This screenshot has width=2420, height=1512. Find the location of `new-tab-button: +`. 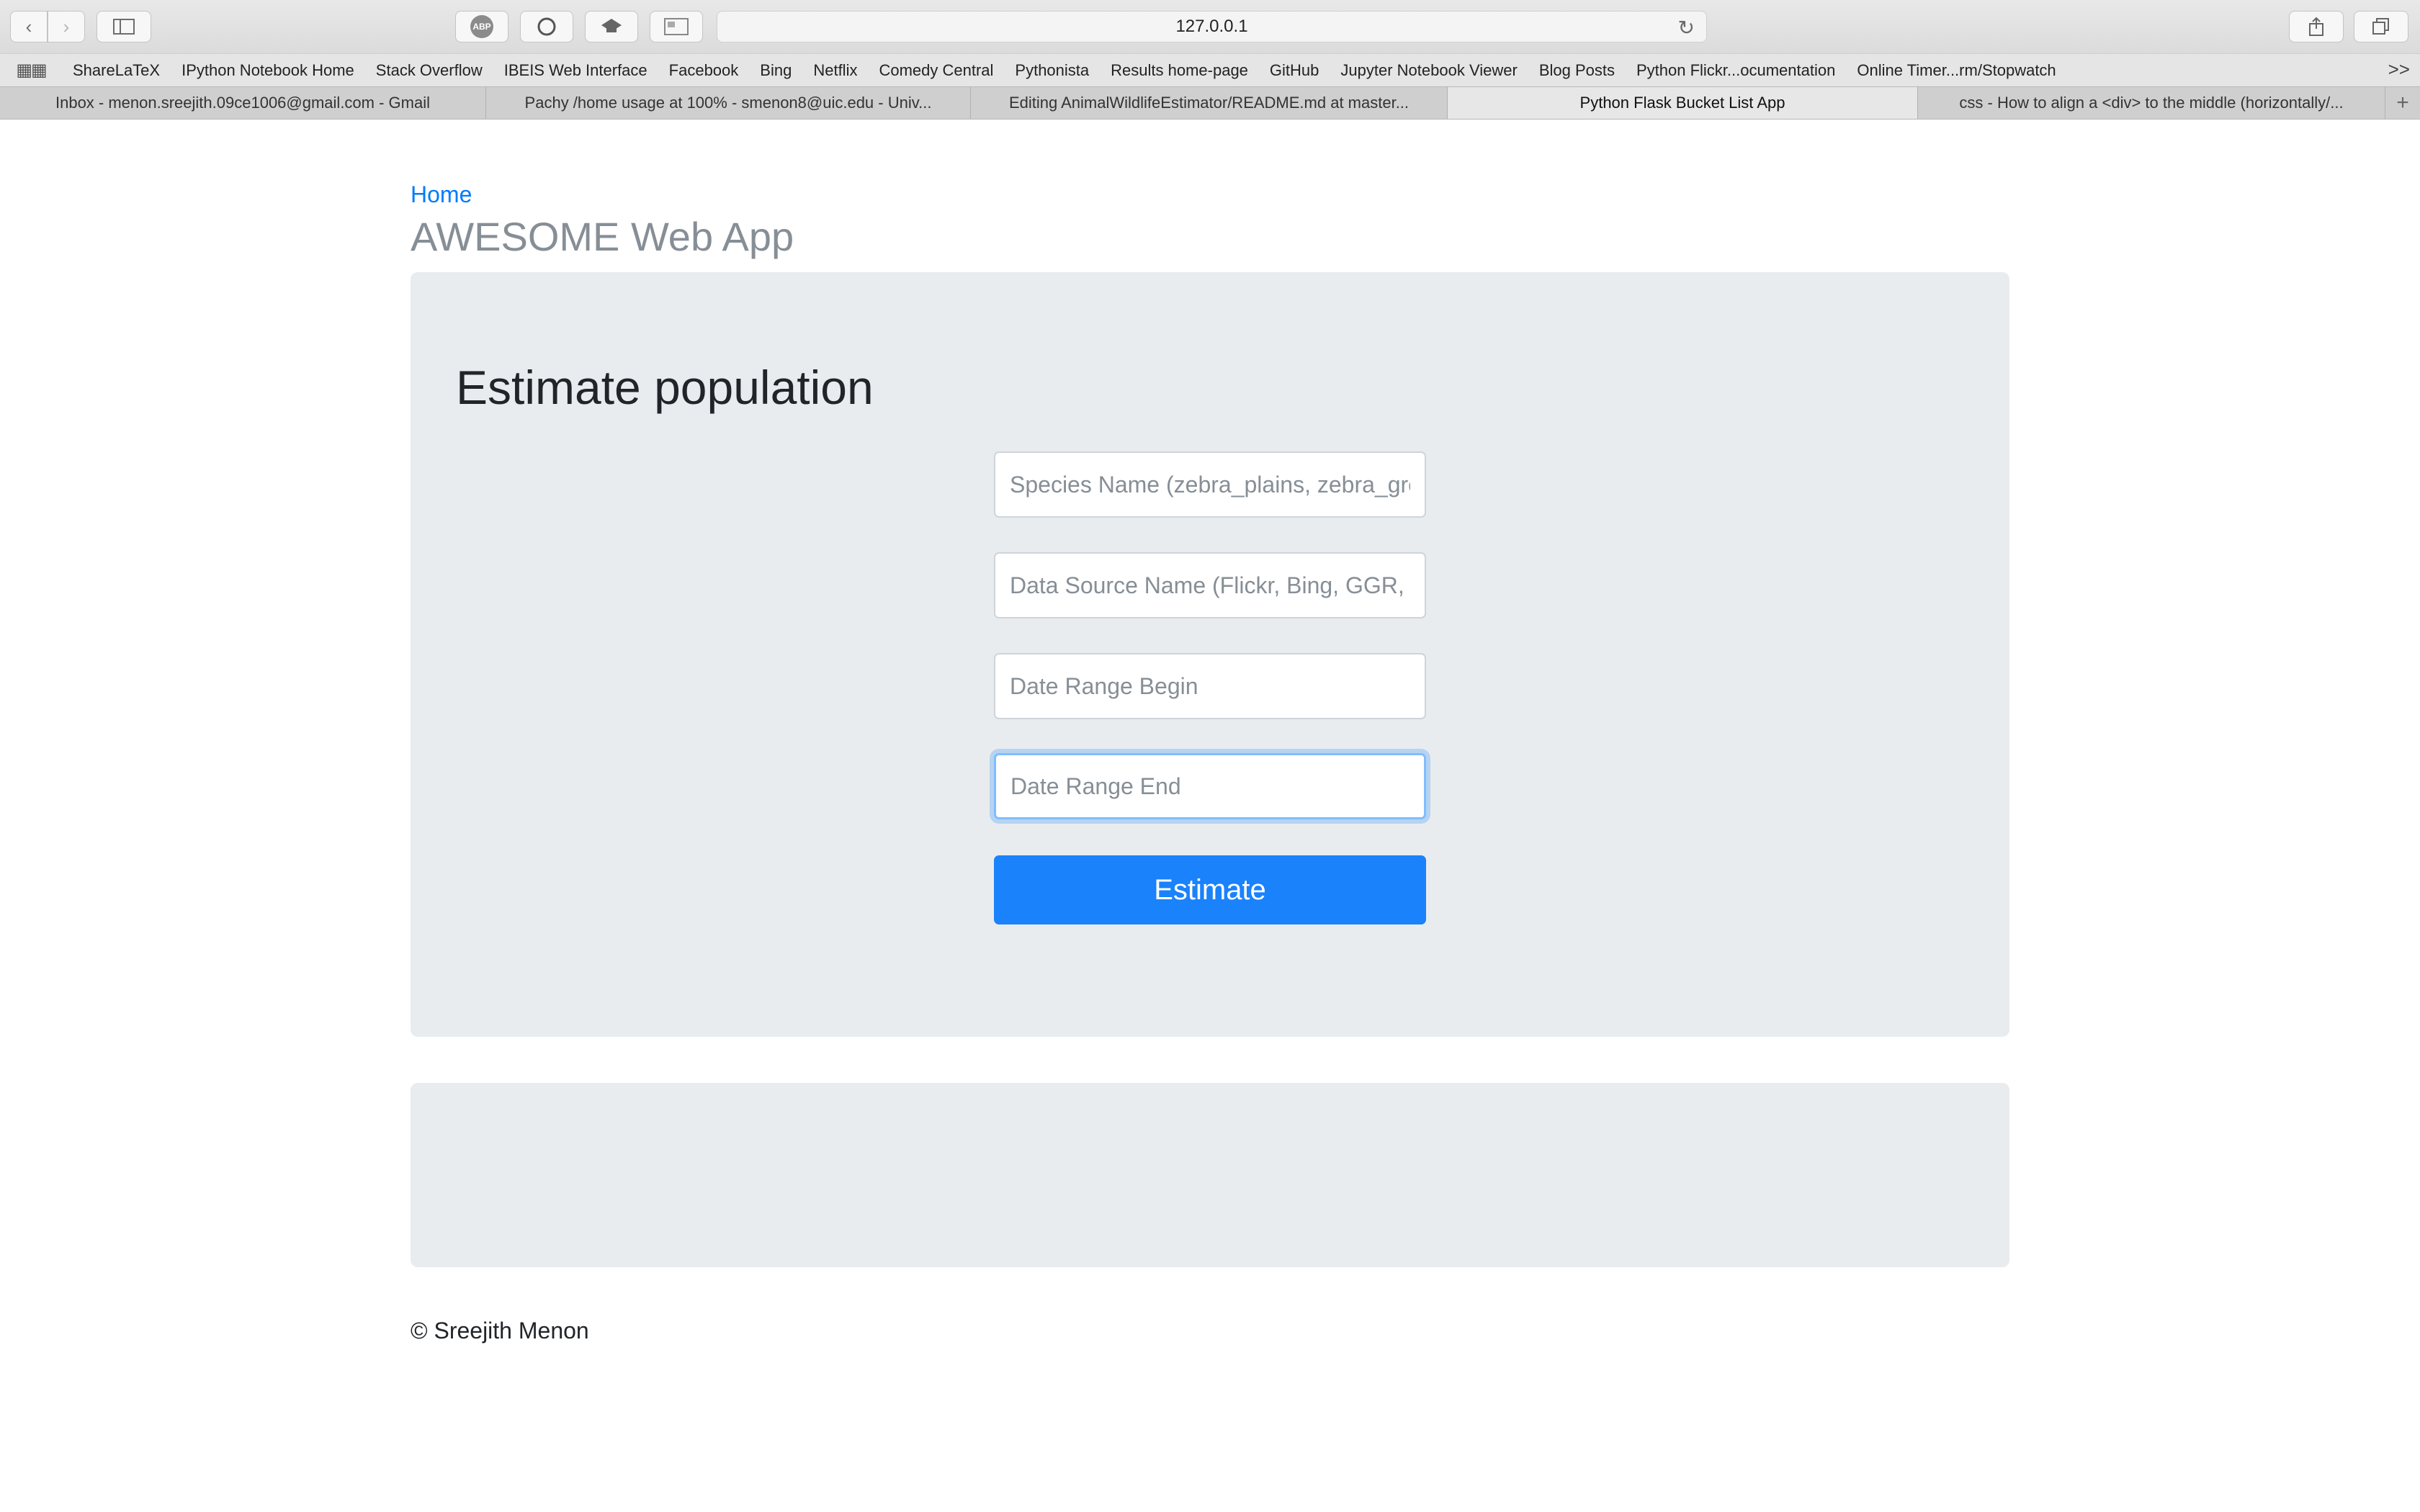

new-tab-button: + is located at coordinates (2402, 103).